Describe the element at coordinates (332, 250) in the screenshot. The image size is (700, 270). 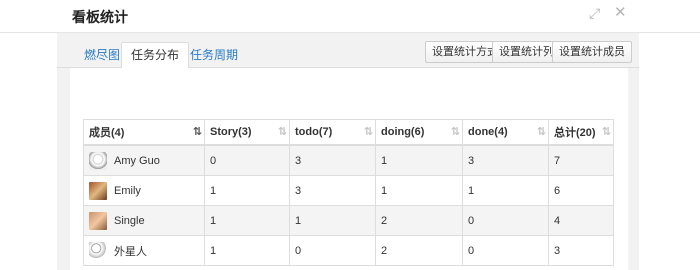
I see `cell-todo: 0` at that location.